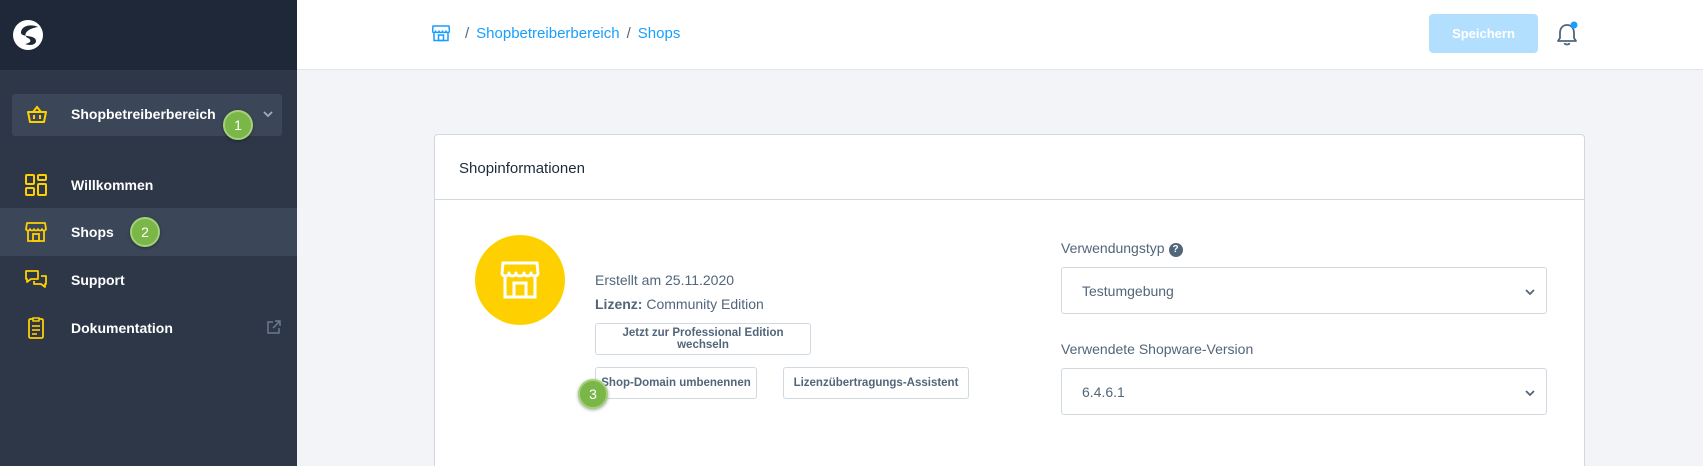 The image size is (1703, 466). What do you see at coordinates (1128, 291) in the screenshot?
I see `usage-type-value: Testumgebung` at bounding box center [1128, 291].